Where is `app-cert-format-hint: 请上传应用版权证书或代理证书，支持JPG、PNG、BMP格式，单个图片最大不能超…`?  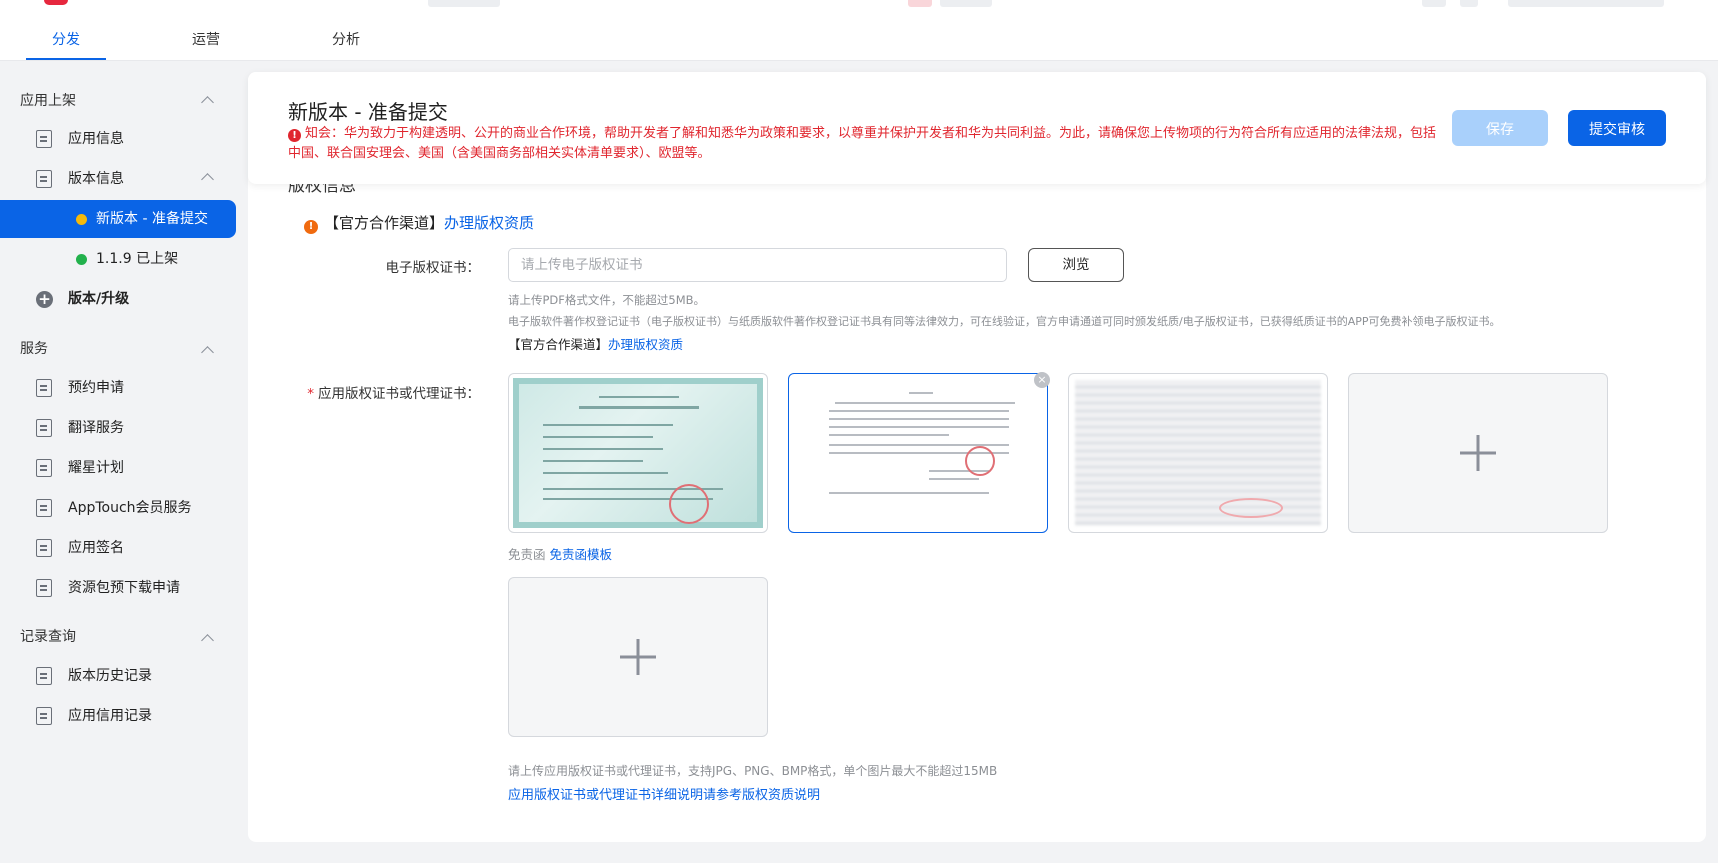 app-cert-format-hint: 请上传应用版权证书或代理证书，支持JPG、PNG、BMP格式，单个图片最大不能超… is located at coordinates (753, 771).